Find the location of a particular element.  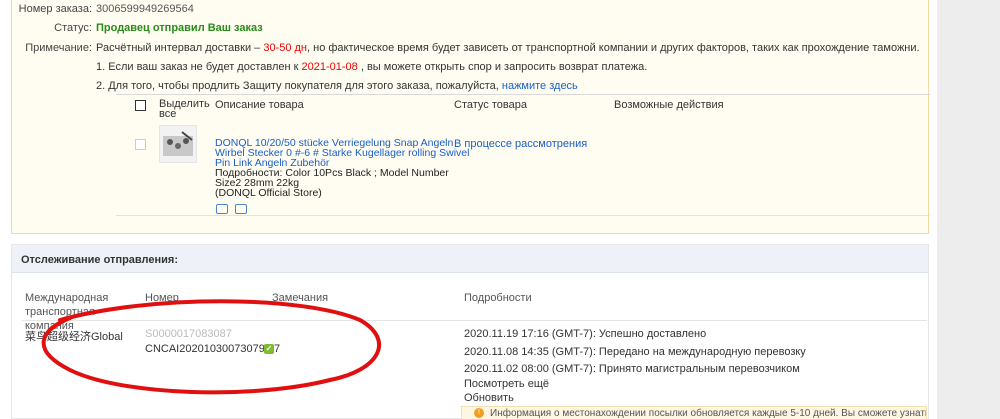

delivery-interval: 30-50 дн is located at coordinates (285, 48).